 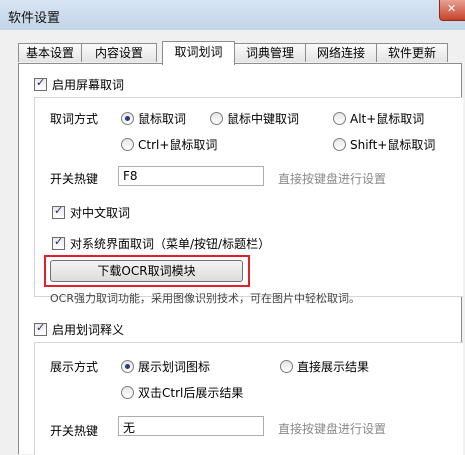 I want to click on selection-hotkey-hint: 直接按键盘进行设置, so click(x=332, y=429).